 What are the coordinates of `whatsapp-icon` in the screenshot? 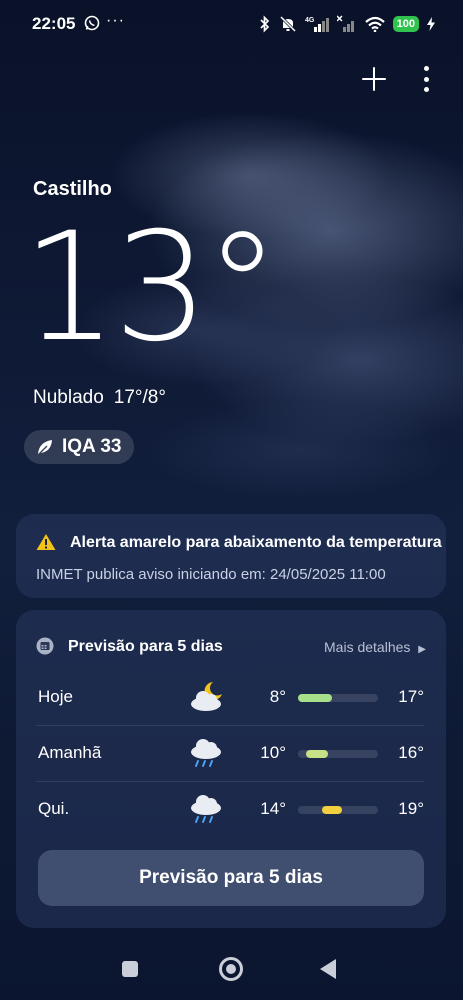 It's located at (92, 23).